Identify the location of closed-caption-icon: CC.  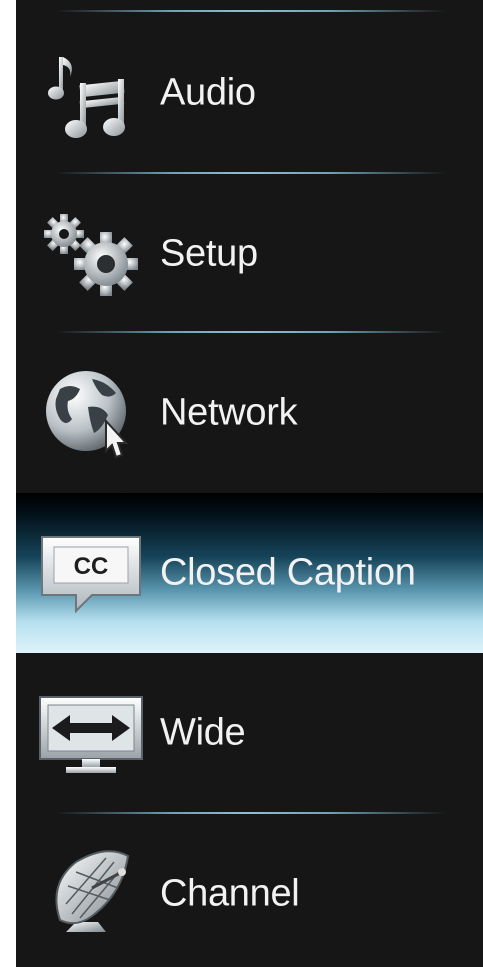
(91, 573).